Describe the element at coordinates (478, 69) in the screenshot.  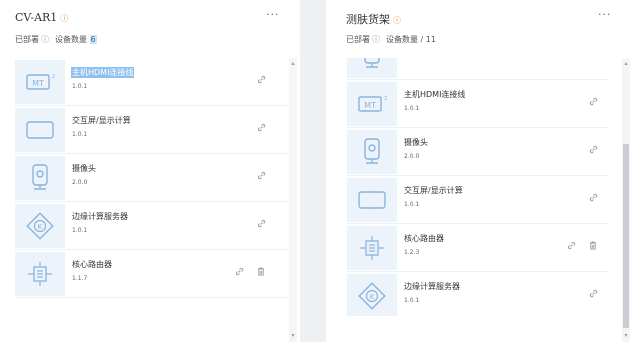
I see `device-row: 1.0.1` at that location.